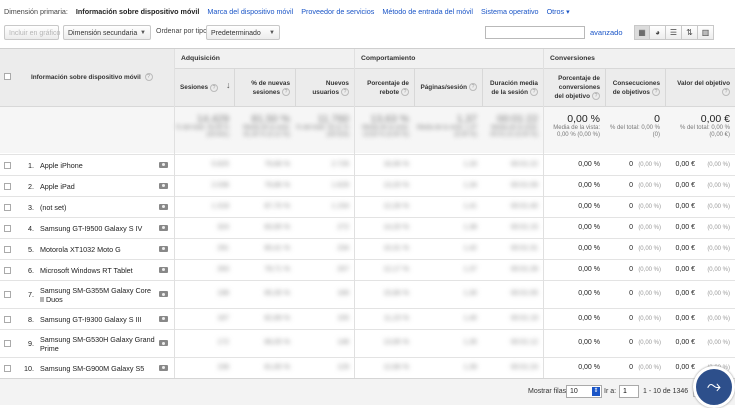 The image size is (735, 408). Describe the element at coordinates (97, 249) in the screenshot. I see `device-name-link: Motorola XT1032 Moto G` at that location.